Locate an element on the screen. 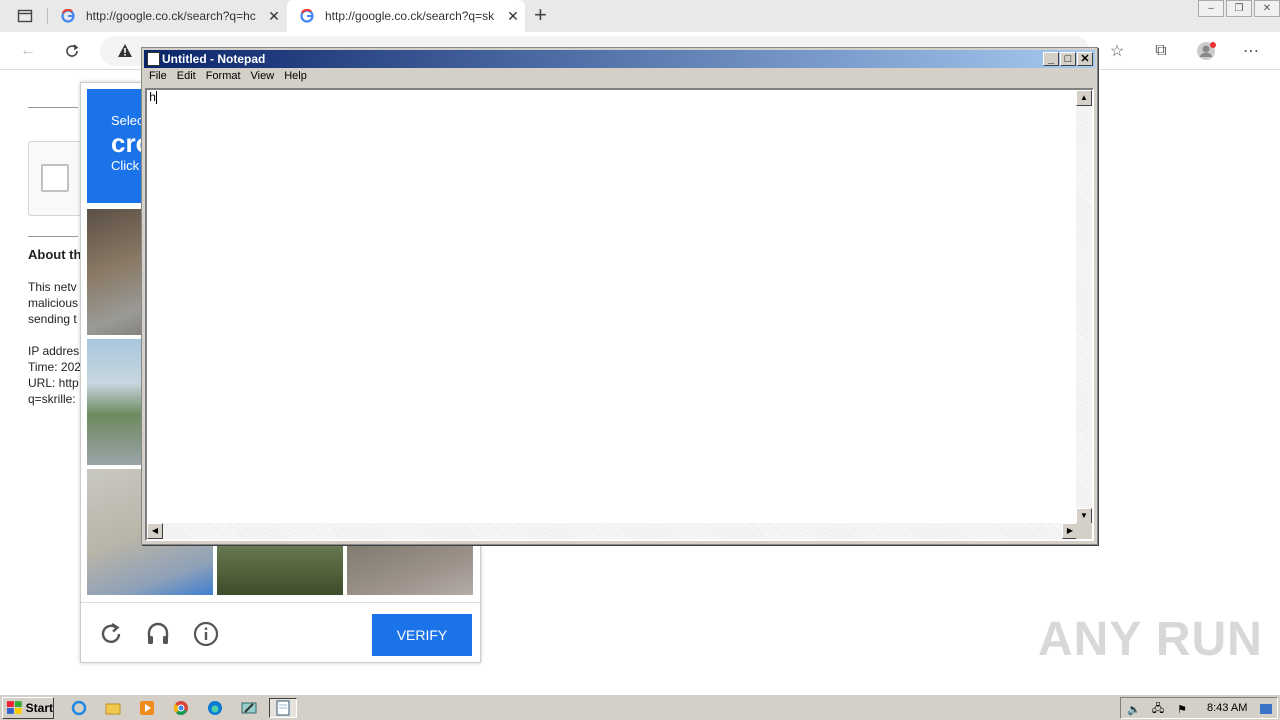 The width and height of the screenshot is (1280, 720). recaptcha-checkbox-container is located at coordinates (58, 178).